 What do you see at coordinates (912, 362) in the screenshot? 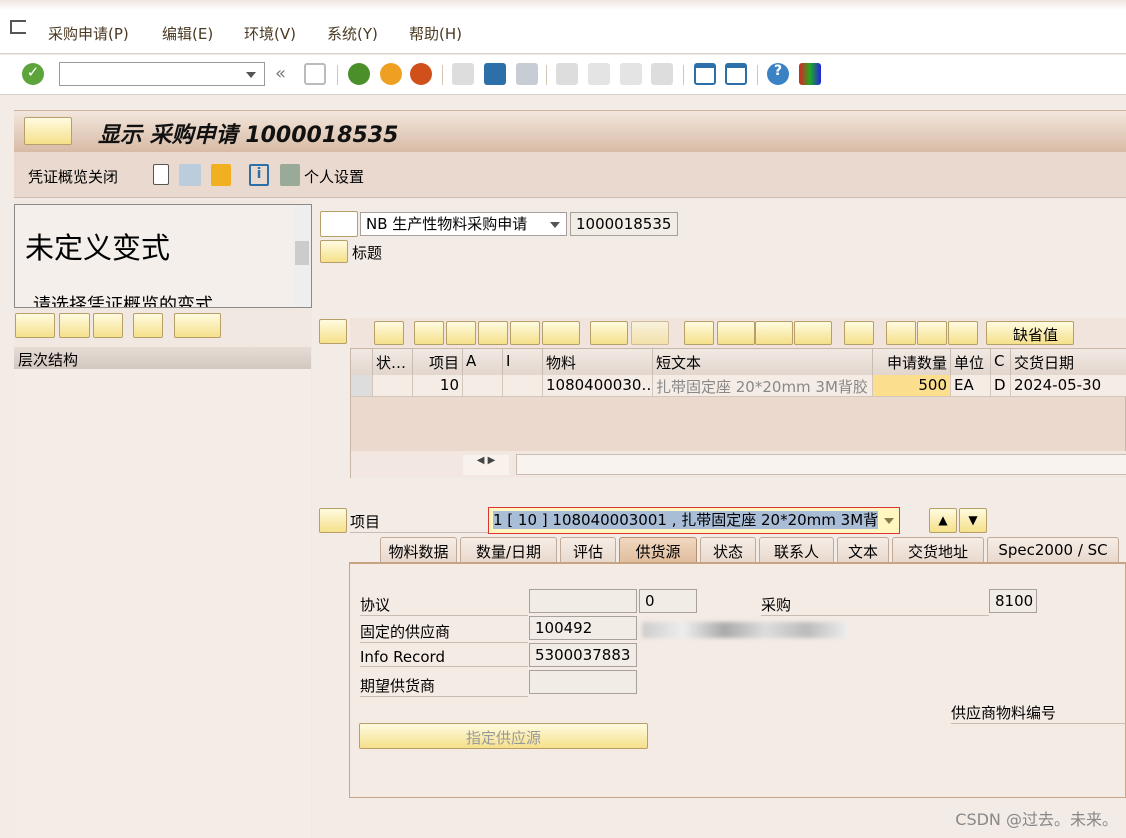
I see `column-header: 申请数量` at bounding box center [912, 362].